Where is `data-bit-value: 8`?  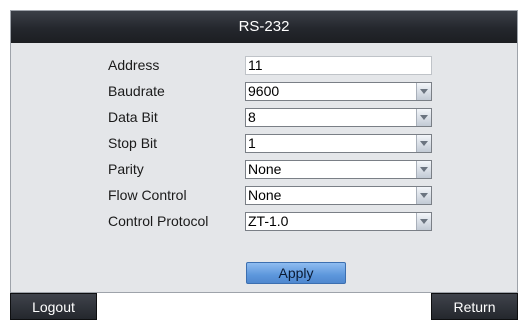 data-bit-value: 8 is located at coordinates (252, 117).